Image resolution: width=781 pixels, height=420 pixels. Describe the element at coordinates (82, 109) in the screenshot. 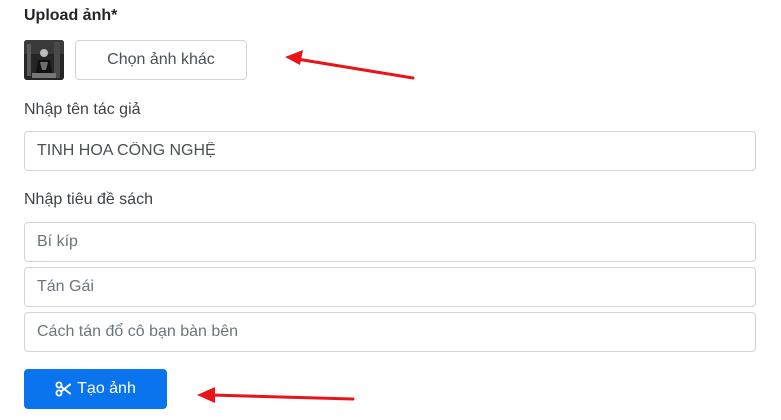

I see `author-label: Nhập tên tác giả` at that location.